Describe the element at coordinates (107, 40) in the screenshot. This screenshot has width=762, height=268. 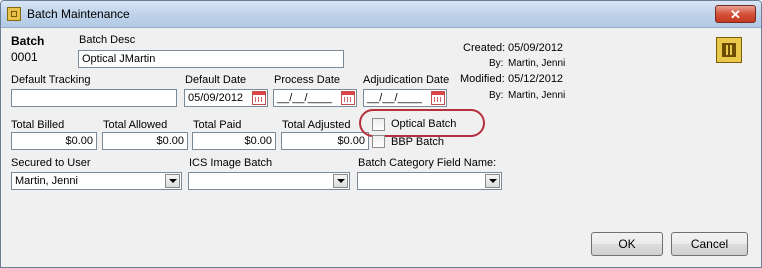
I see `batch-desc-label: Batch Desc` at that location.